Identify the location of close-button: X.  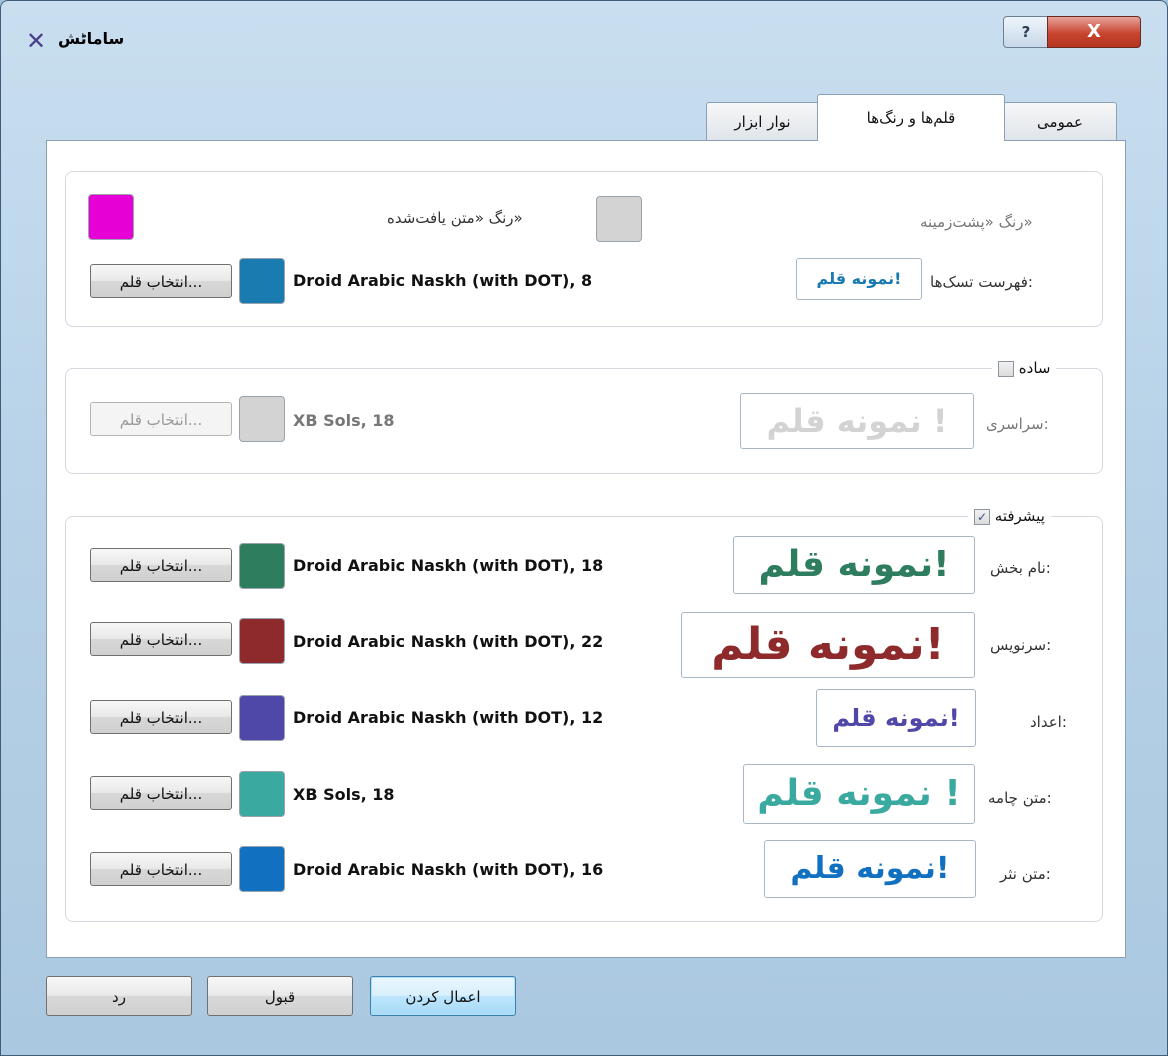
(1094, 32).